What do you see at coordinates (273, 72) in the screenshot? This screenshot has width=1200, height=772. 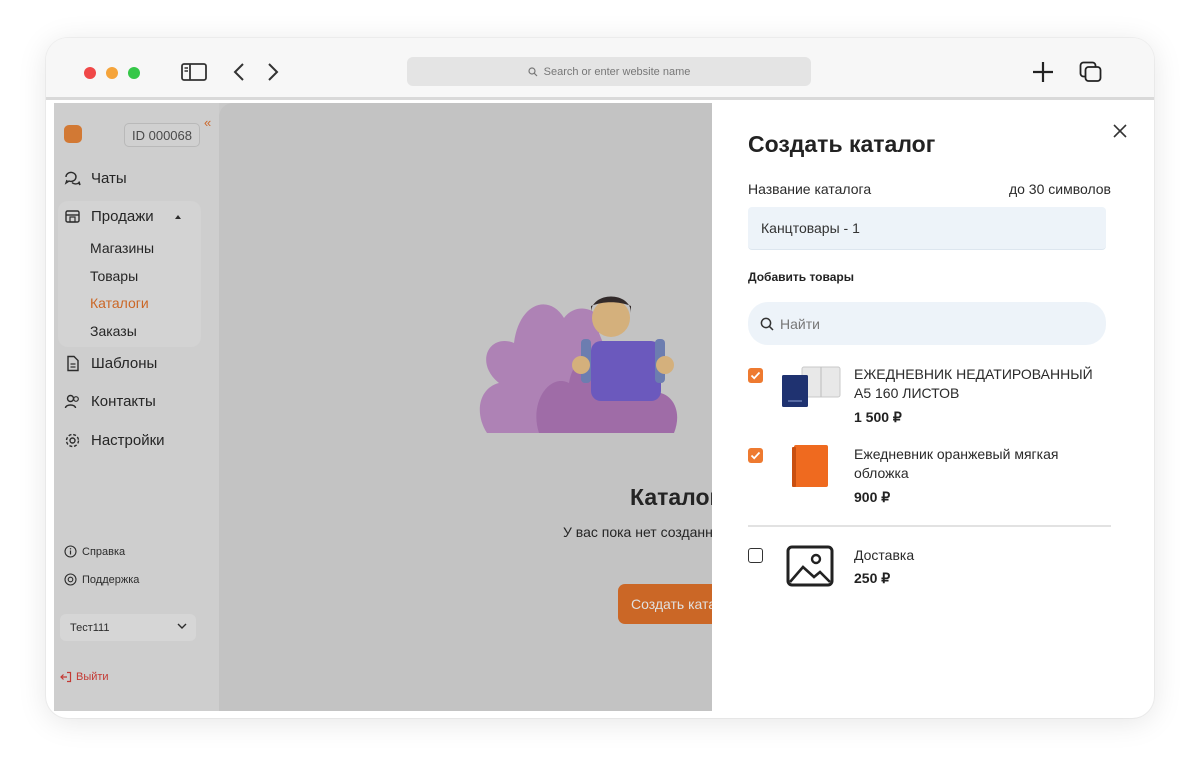 I see `forward-icon` at bounding box center [273, 72].